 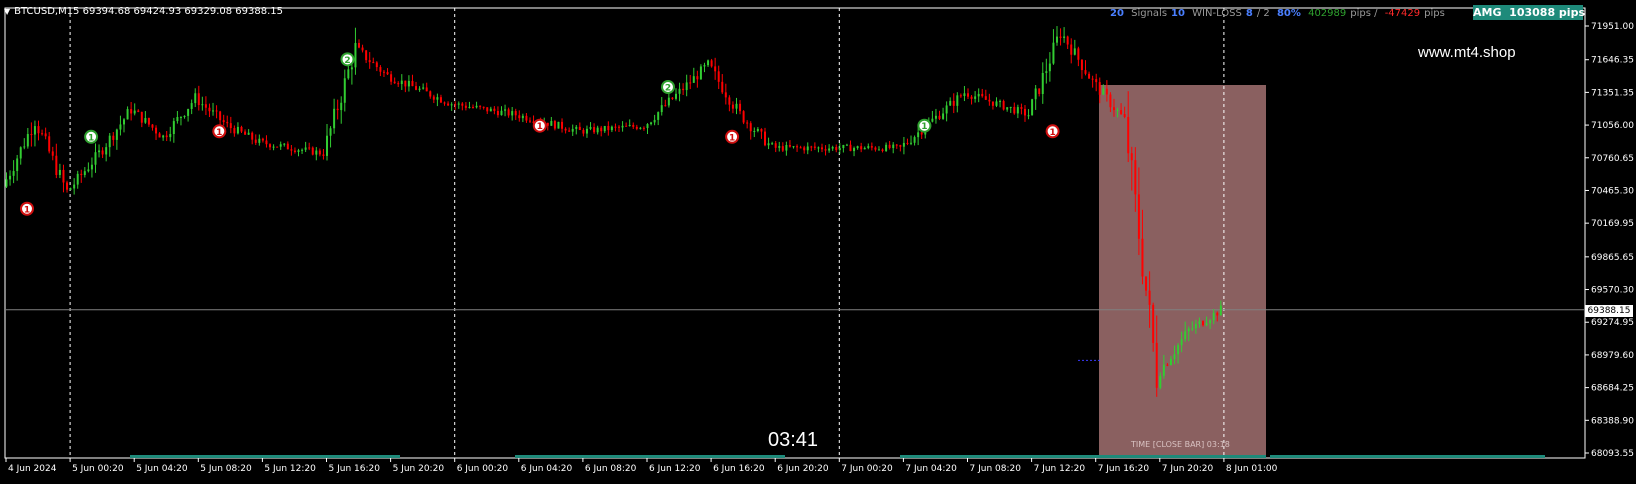 I want to click on time-axis-label: 7 Jun 08:20, so click(x=996, y=469).